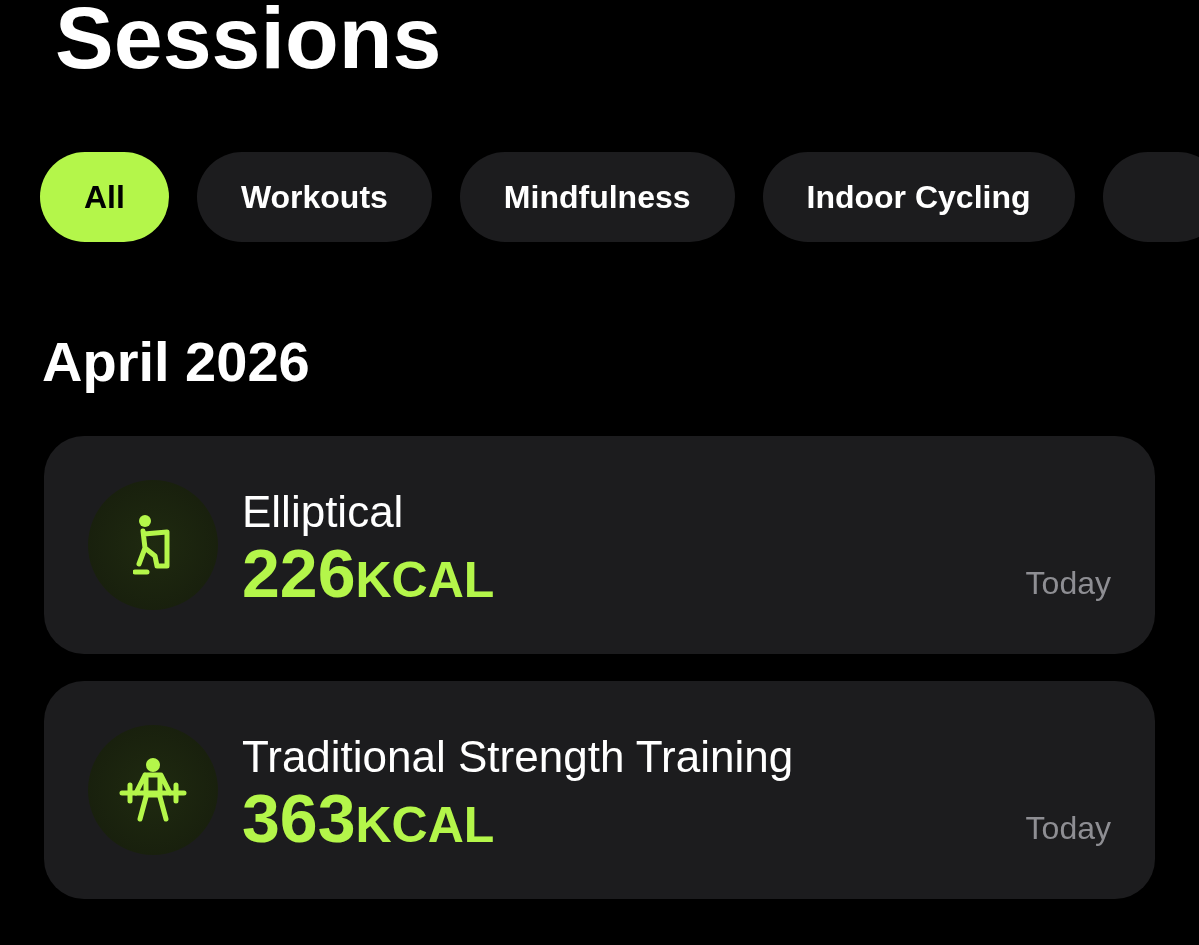 This screenshot has width=1199, height=945. What do you see at coordinates (248, 41) in the screenshot?
I see `page-title: Sessions` at bounding box center [248, 41].